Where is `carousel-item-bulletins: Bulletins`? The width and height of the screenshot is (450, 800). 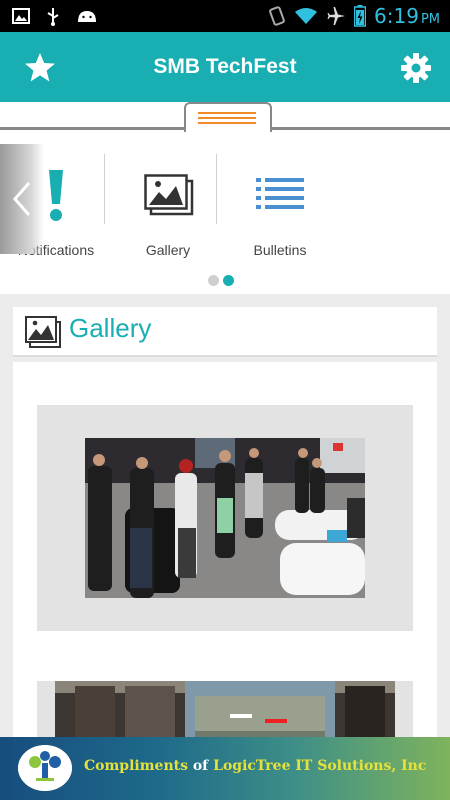
carousel-item-bulletins: Bulletins is located at coordinates (280, 202).